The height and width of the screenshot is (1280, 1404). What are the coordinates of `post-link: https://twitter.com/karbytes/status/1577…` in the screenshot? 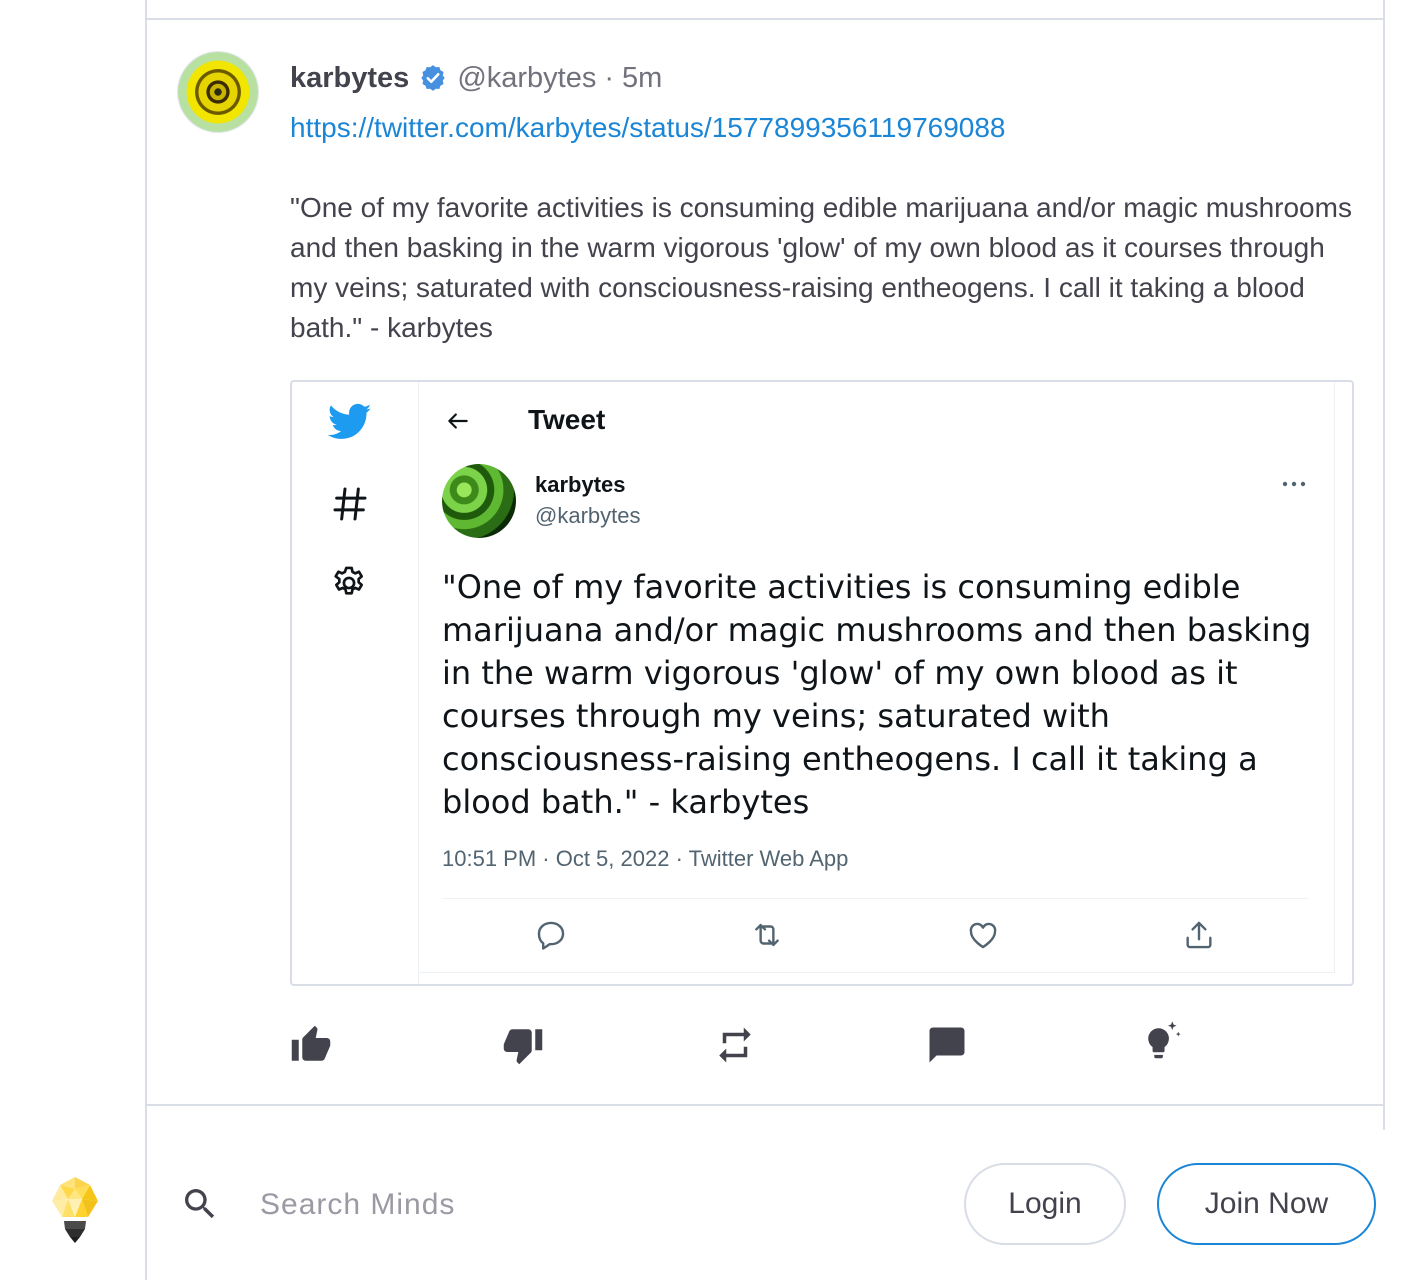 It's located at (648, 128).